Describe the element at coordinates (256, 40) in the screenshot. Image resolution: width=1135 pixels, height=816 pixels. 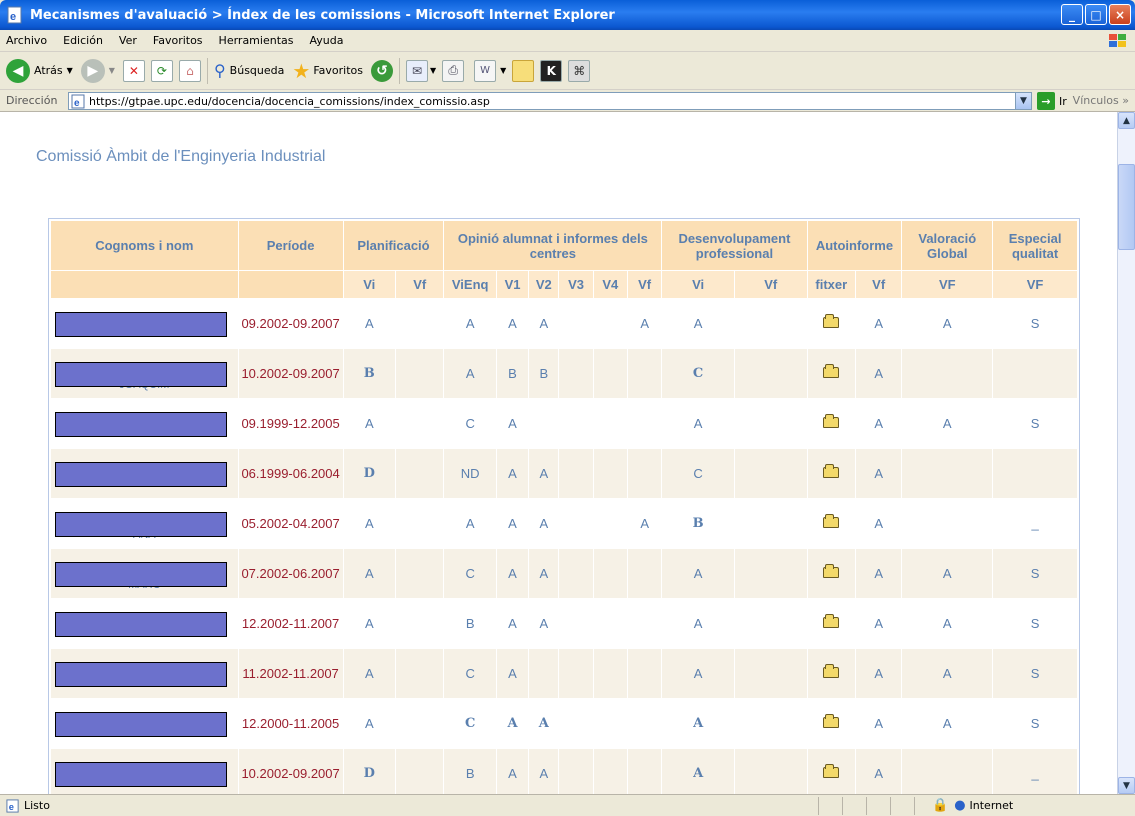
I see `menu-herramientas: Herramientas` at that location.